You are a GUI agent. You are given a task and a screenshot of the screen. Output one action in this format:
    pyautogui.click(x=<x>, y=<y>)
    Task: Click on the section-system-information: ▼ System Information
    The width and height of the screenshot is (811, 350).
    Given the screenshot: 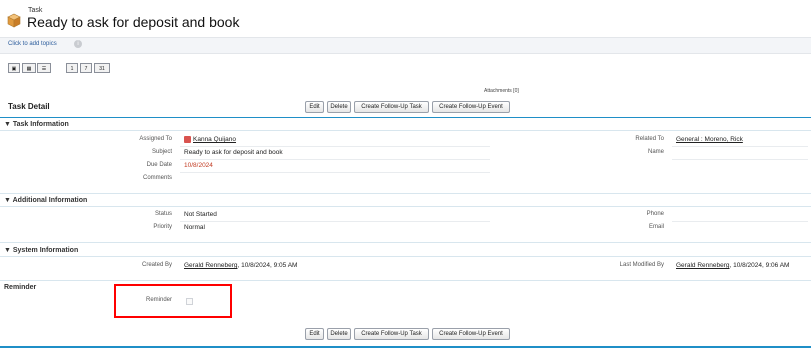 What is the action you would take?
    pyautogui.click(x=41, y=250)
    